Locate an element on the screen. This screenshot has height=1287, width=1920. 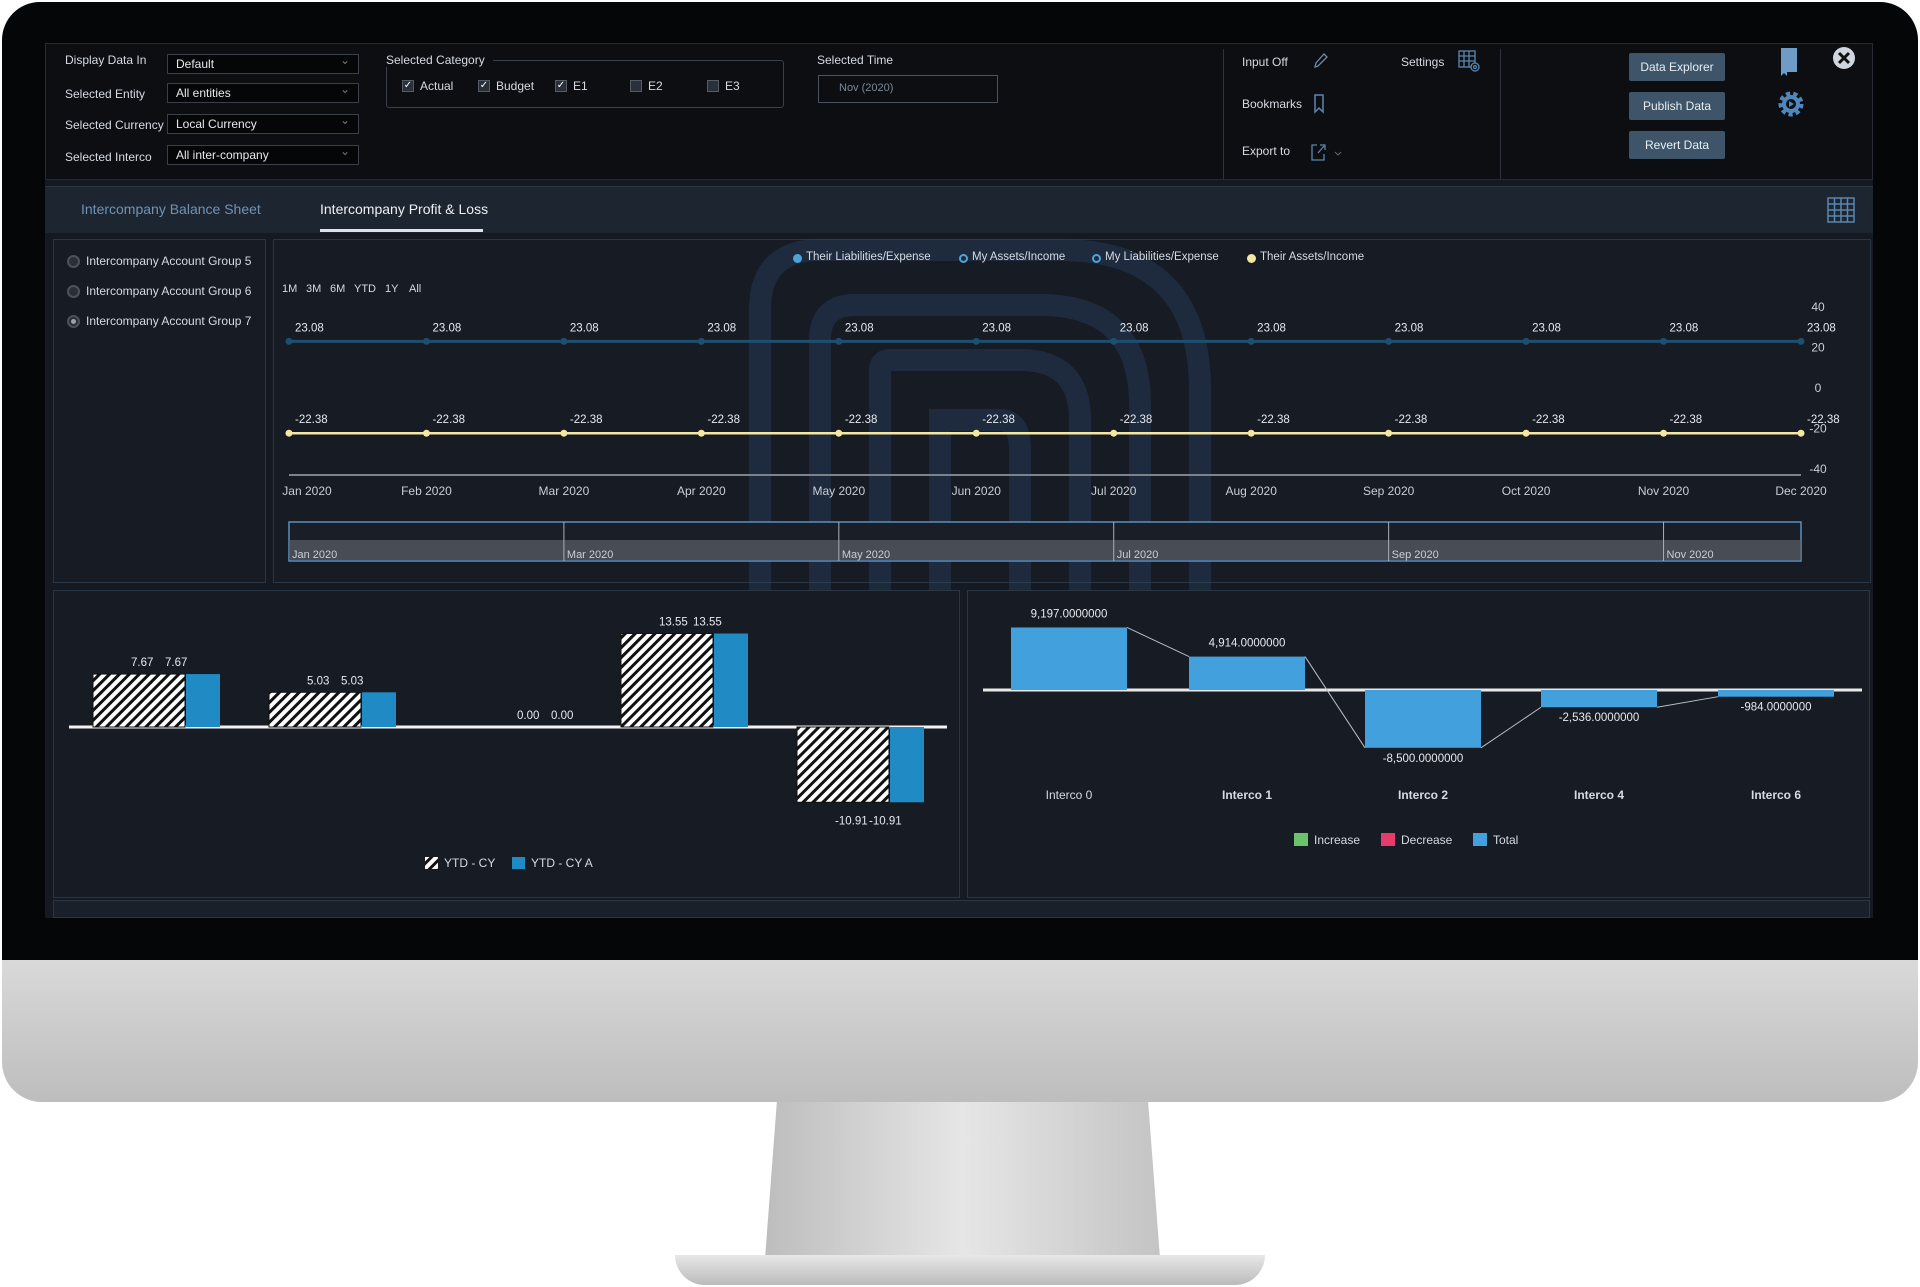
bookmark-icon is located at coordinates (1319, 104).